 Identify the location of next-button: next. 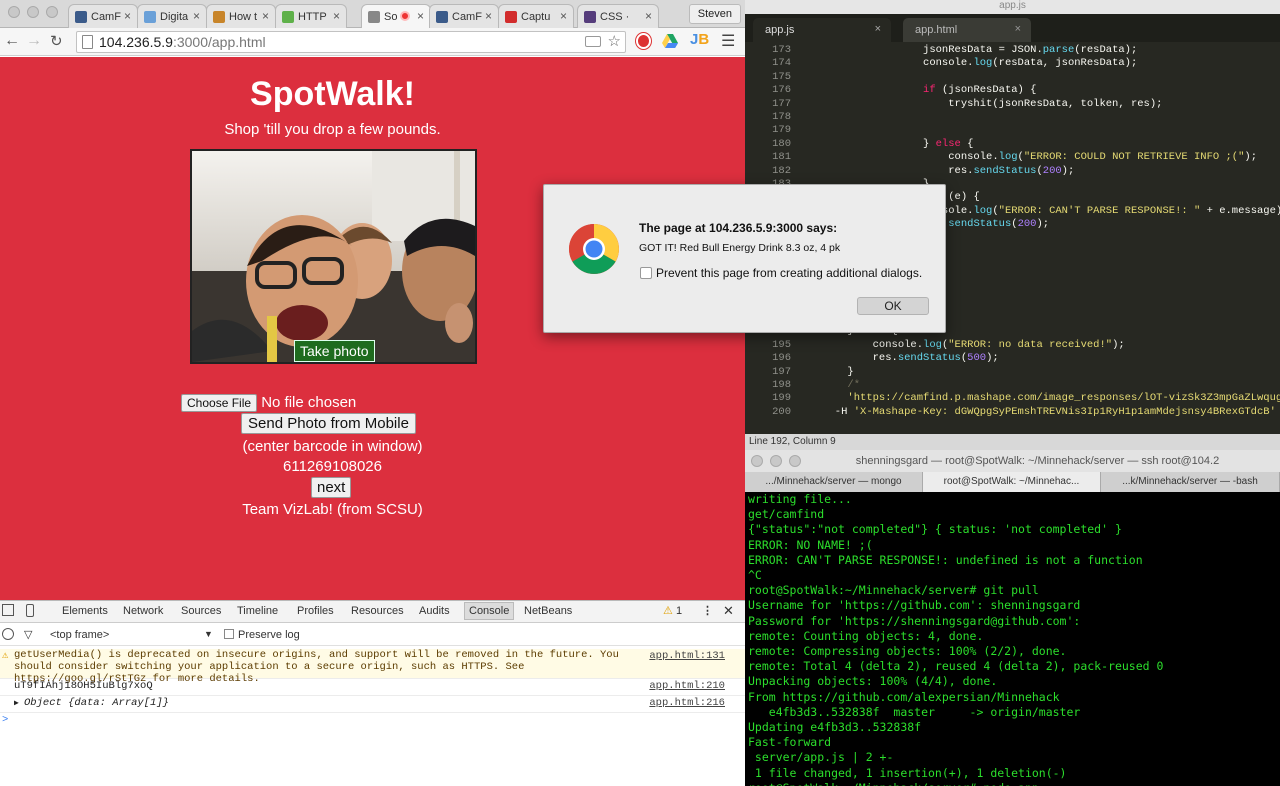
(331, 487).